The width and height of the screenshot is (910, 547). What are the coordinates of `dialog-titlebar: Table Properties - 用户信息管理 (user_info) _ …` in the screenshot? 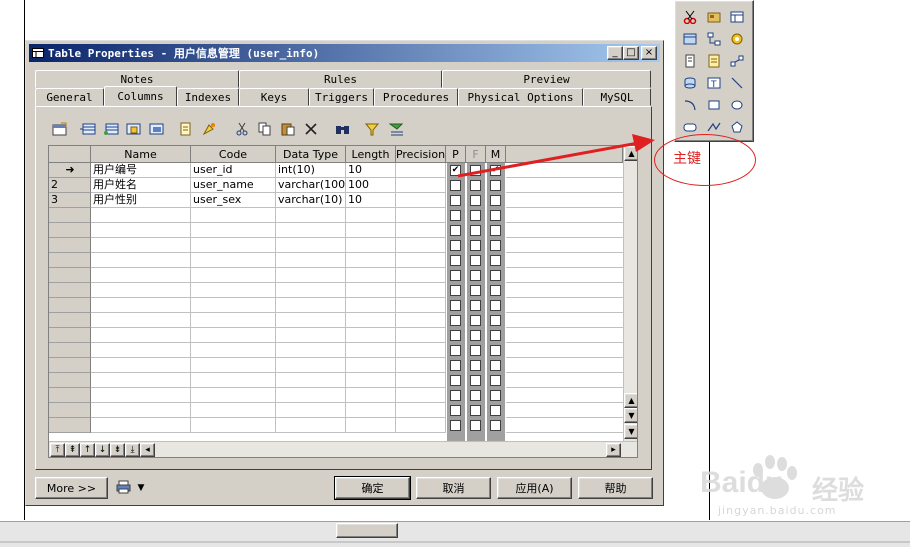 It's located at (344, 53).